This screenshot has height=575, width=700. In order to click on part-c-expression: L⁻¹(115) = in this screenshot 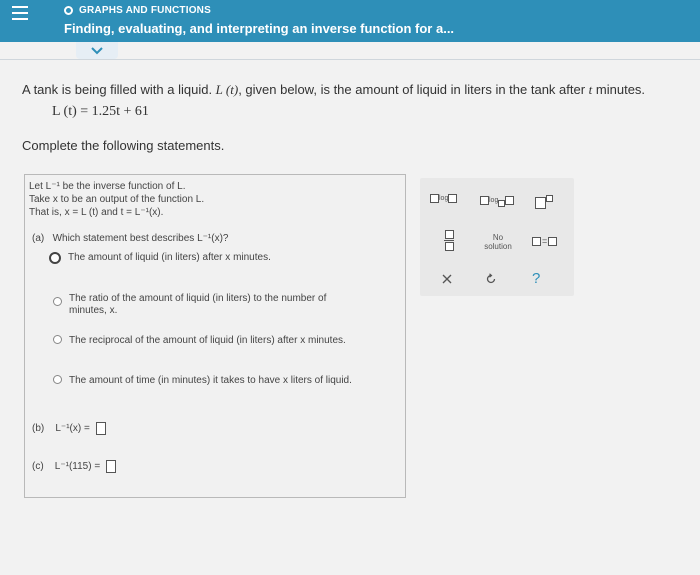, I will do `click(77, 467)`.